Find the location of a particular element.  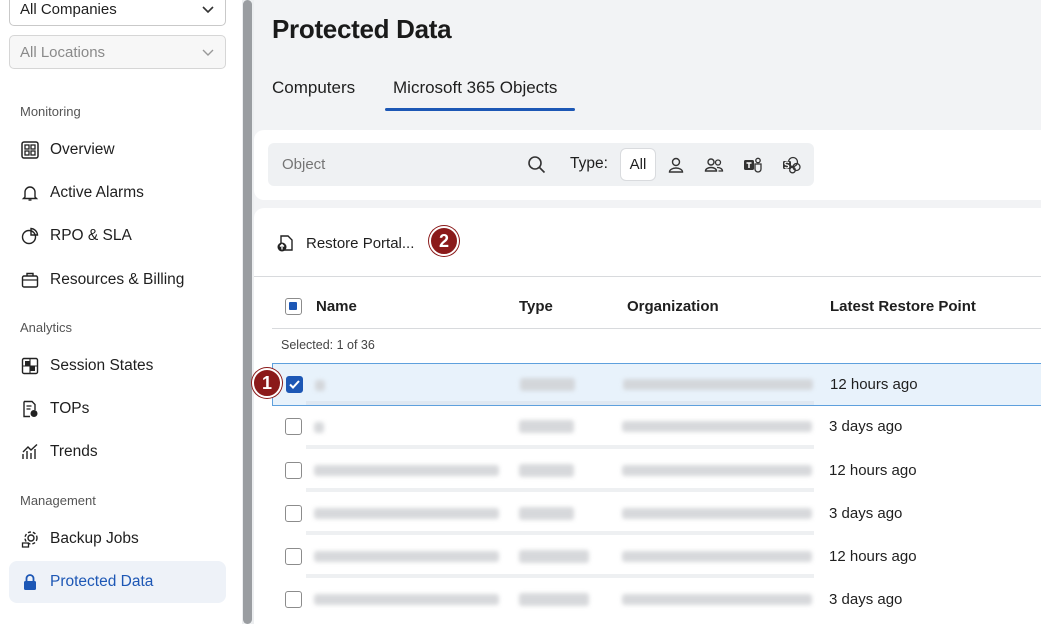

sidebar-item-label: Resources & Billing is located at coordinates (117, 279).